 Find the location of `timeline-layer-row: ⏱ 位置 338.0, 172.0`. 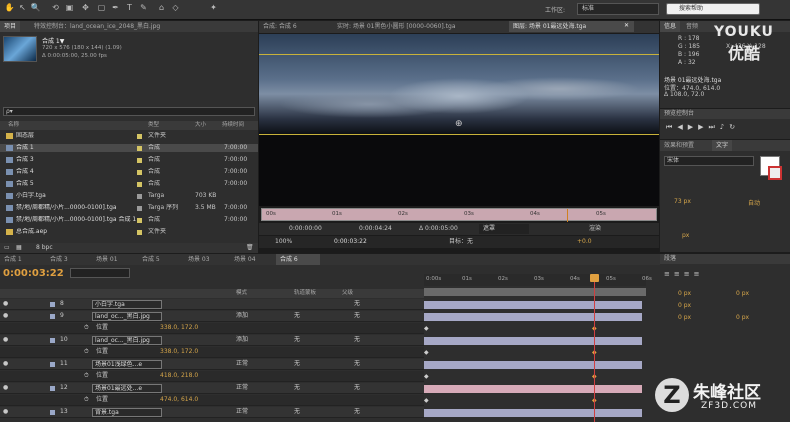

timeline-layer-row: ⏱ 位置 338.0, 172.0 is located at coordinates (212, 328).